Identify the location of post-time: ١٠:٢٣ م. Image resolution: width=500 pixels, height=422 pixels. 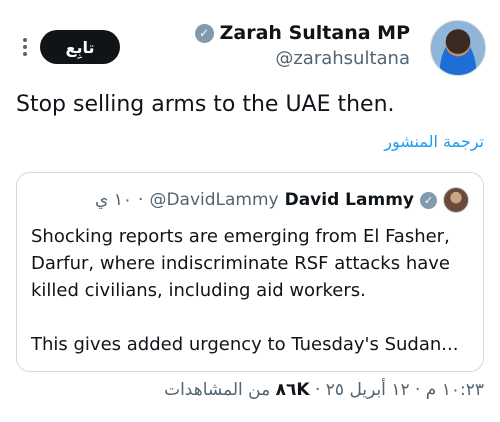
(455, 390).